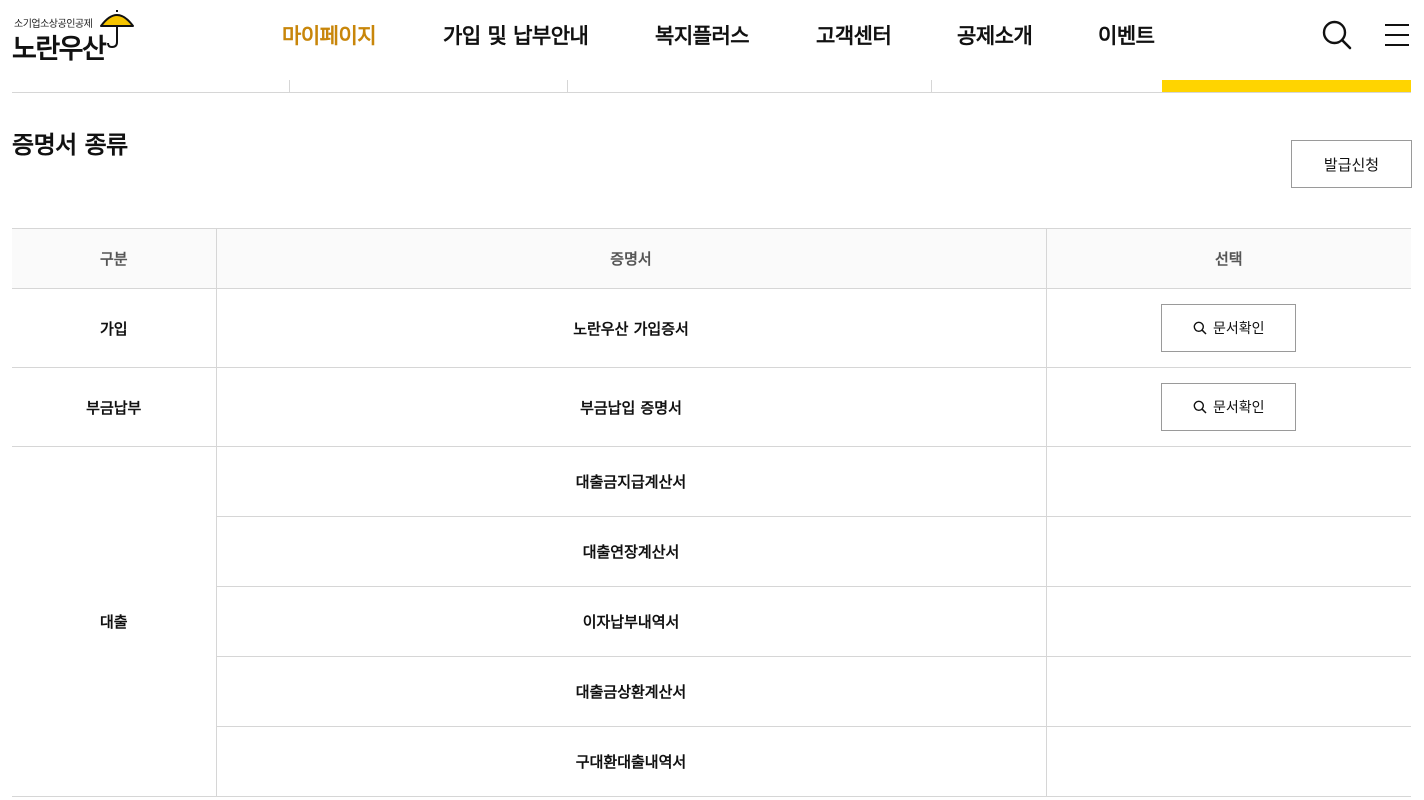 The width and height of the screenshot is (1424, 800). I want to click on category-cell: 대출, so click(114, 621).